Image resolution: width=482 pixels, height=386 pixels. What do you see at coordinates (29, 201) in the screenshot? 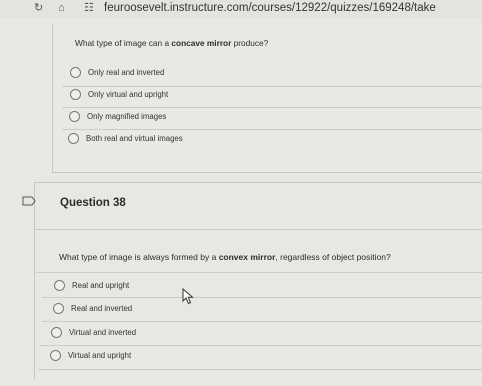
I see `flag-question-icon` at bounding box center [29, 201].